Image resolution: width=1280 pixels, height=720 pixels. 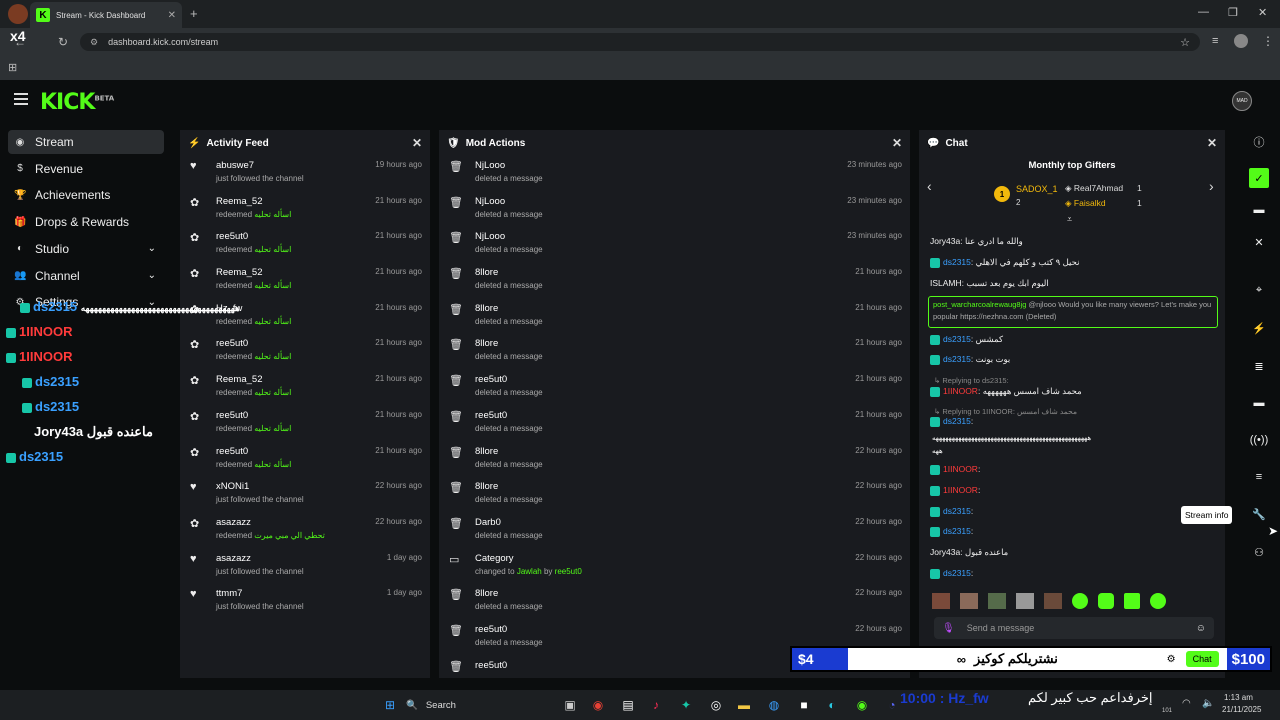 I want to click on sidebar-item-drops-rewards: 🎁 Drops & Rewards, so click(x=86, y=222).